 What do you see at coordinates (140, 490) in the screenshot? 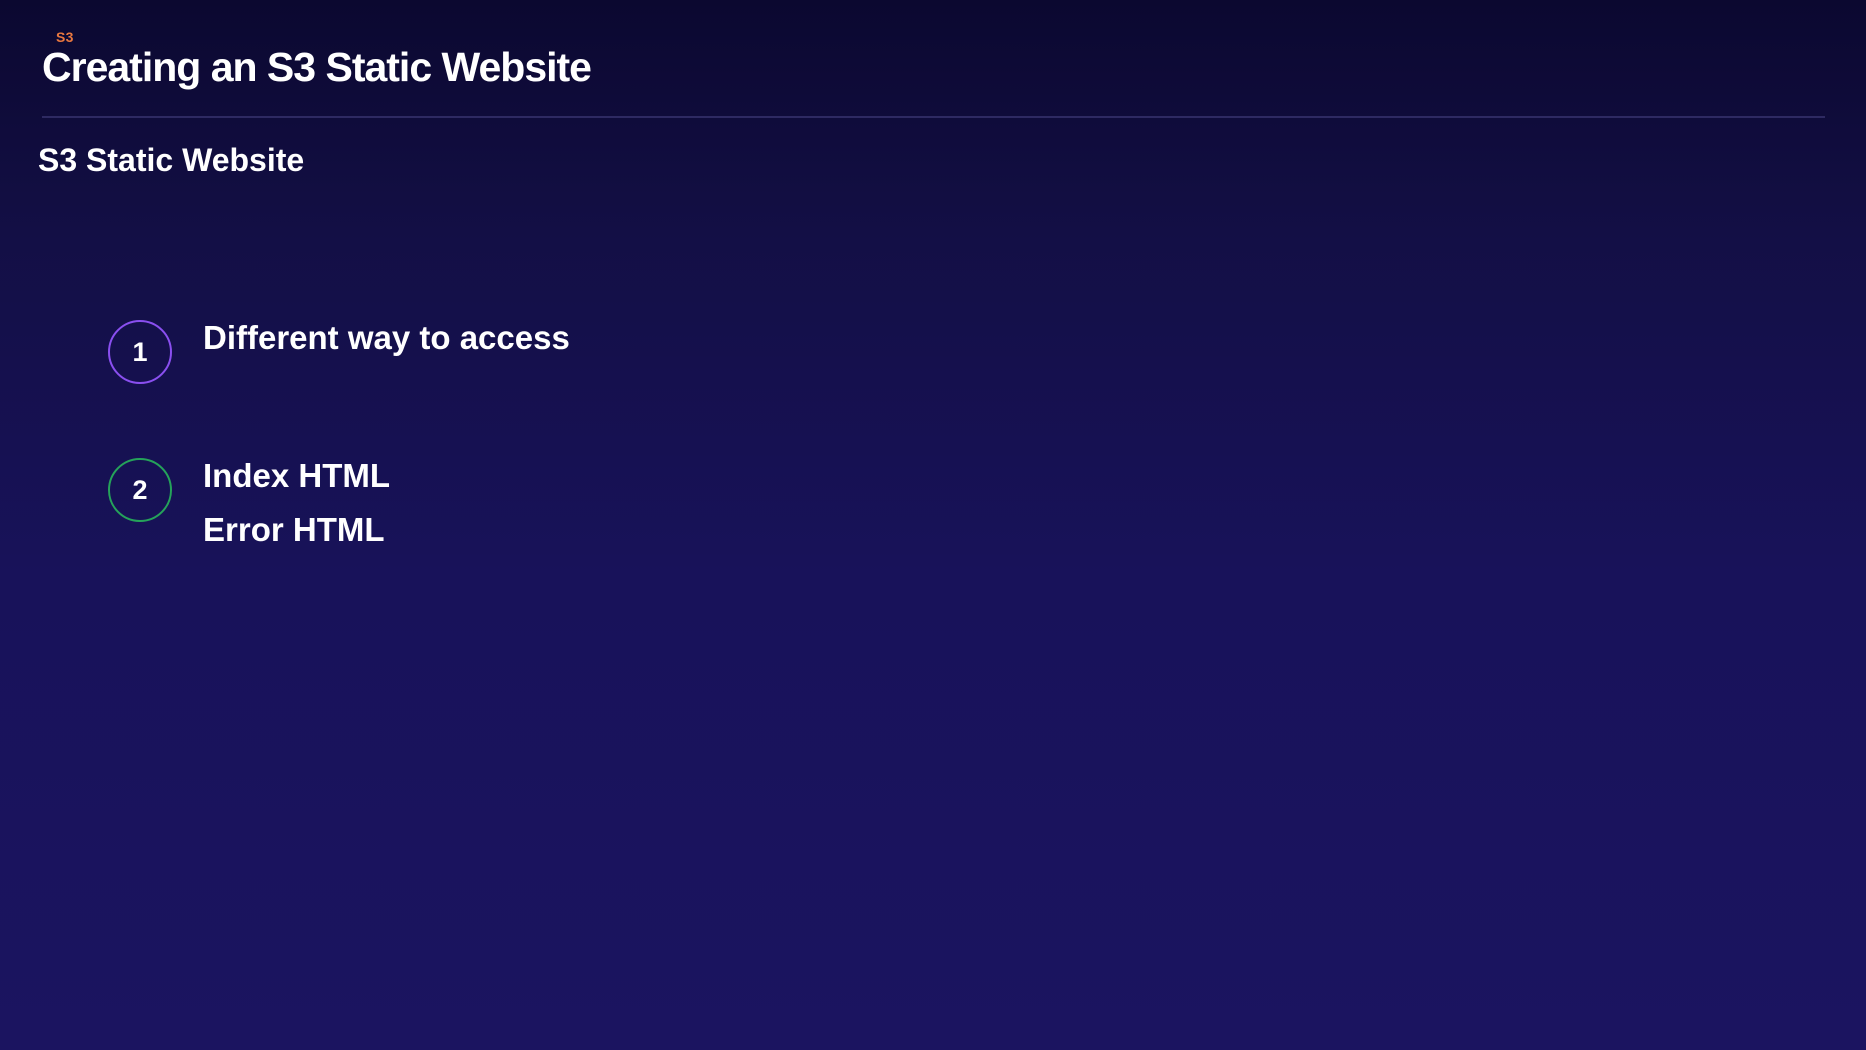
I see `number-badge-2: 2` at bounding box center [140, 490].